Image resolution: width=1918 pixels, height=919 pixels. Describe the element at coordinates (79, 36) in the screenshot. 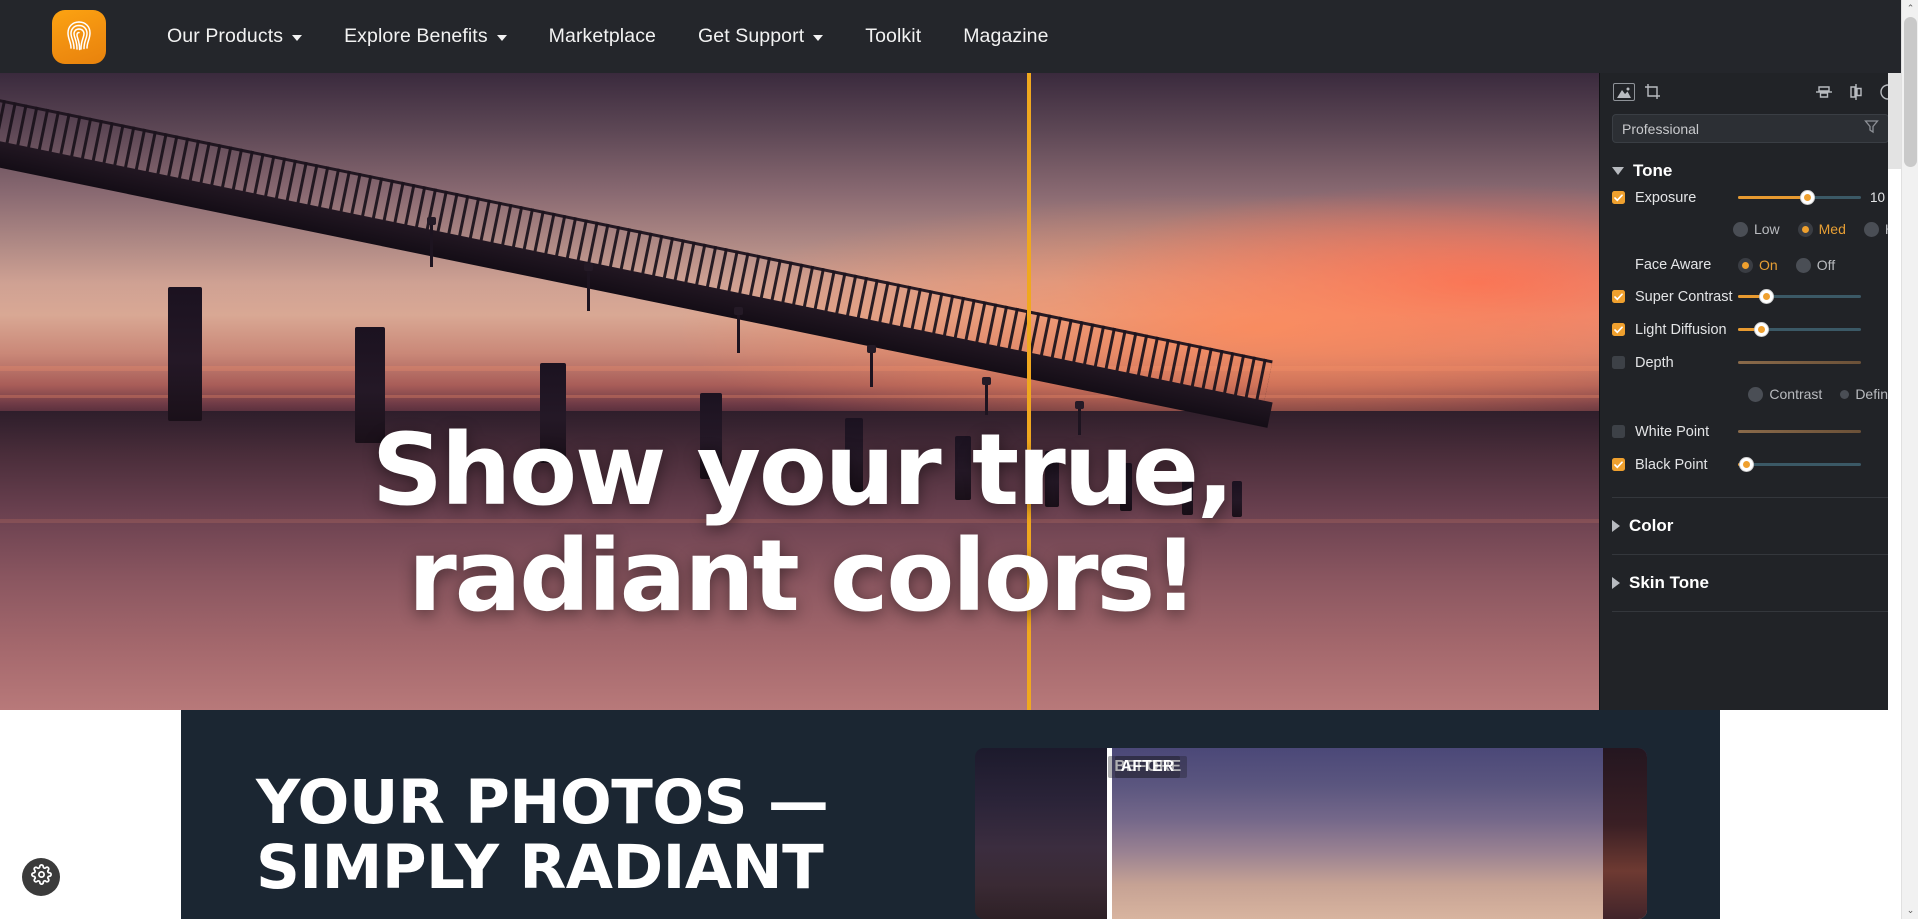

I see `site-logo` at that location.